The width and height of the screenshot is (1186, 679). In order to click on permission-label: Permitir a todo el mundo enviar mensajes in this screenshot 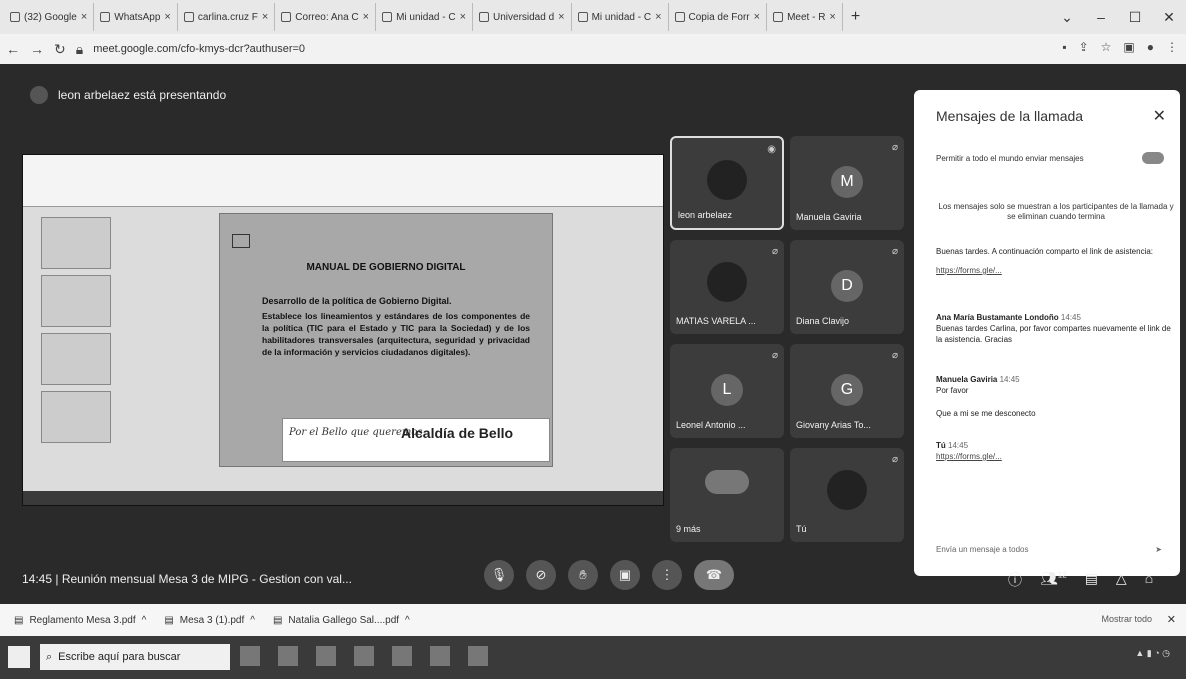, I will do `click(1010, 158)`.